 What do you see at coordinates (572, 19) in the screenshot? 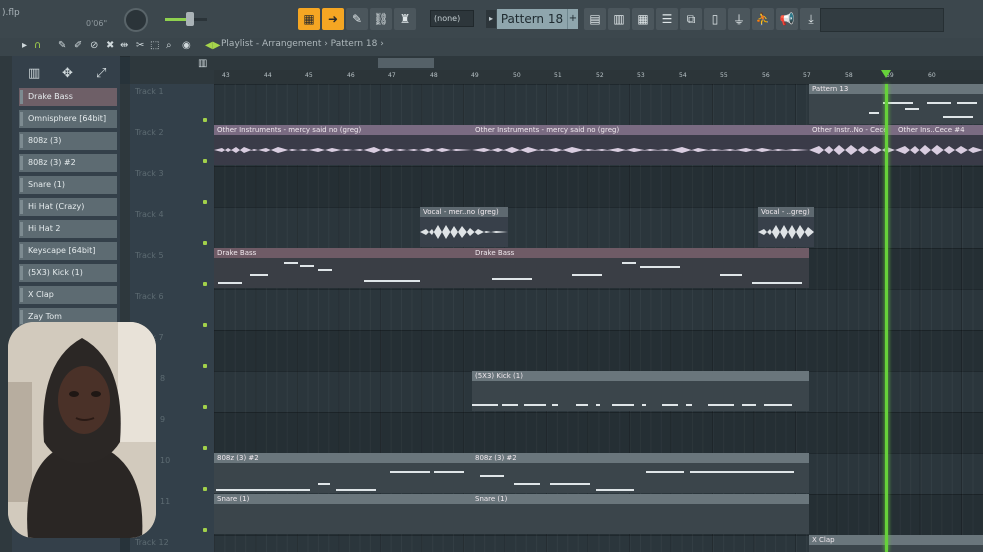
I see `add-pattern-button: +` at bounding box center [572, 19].